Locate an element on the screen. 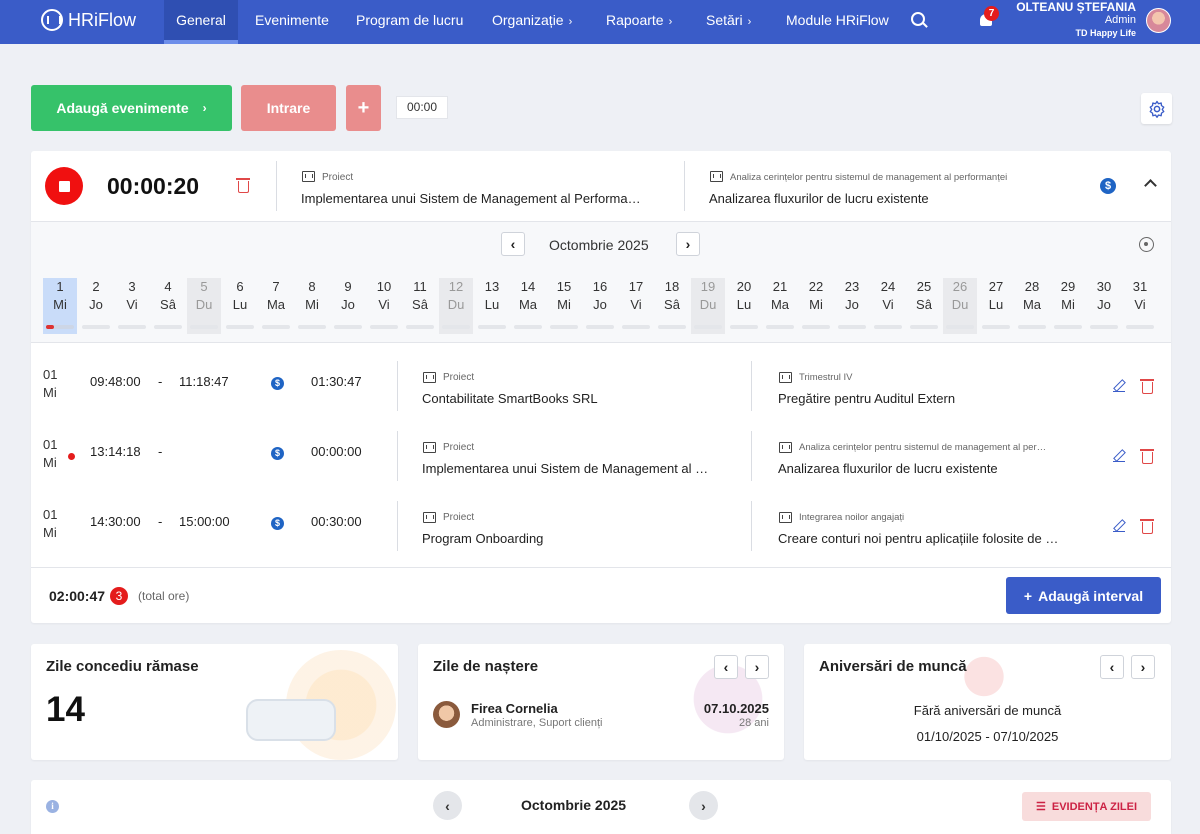  day-evidence-button: ☰ EVIDENȚA ZILEI is located at coordinates (1086, 806).